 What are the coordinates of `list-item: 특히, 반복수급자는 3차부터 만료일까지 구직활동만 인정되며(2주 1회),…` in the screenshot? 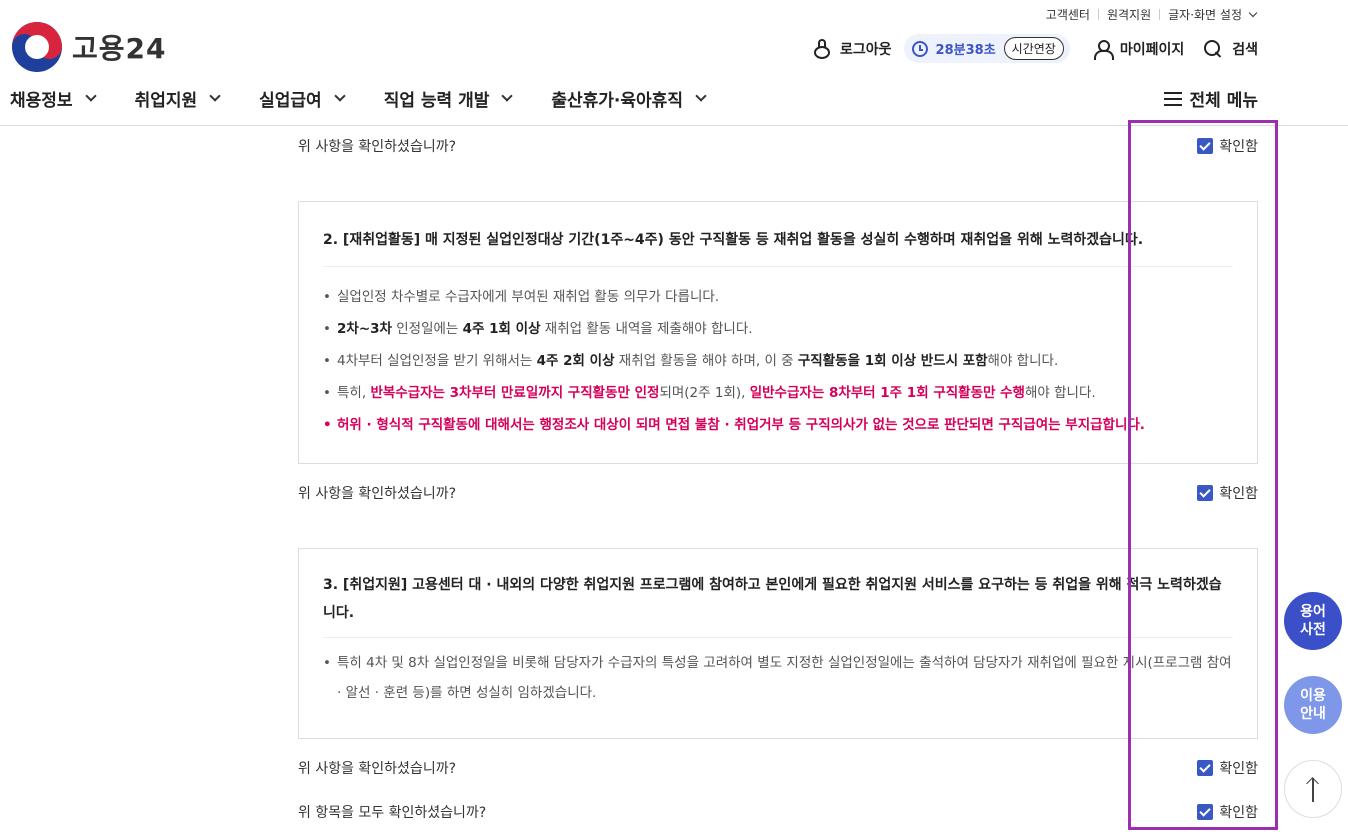 It's located at (778, 393).